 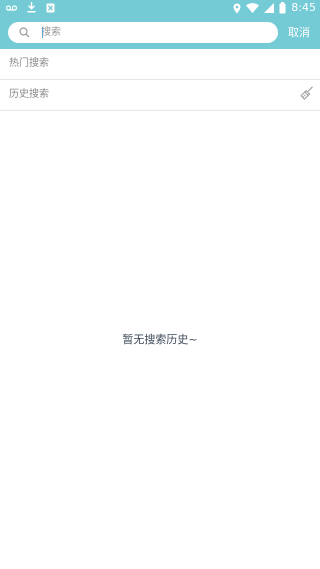 I want to click on location-icon, so click(x=237, y=8).